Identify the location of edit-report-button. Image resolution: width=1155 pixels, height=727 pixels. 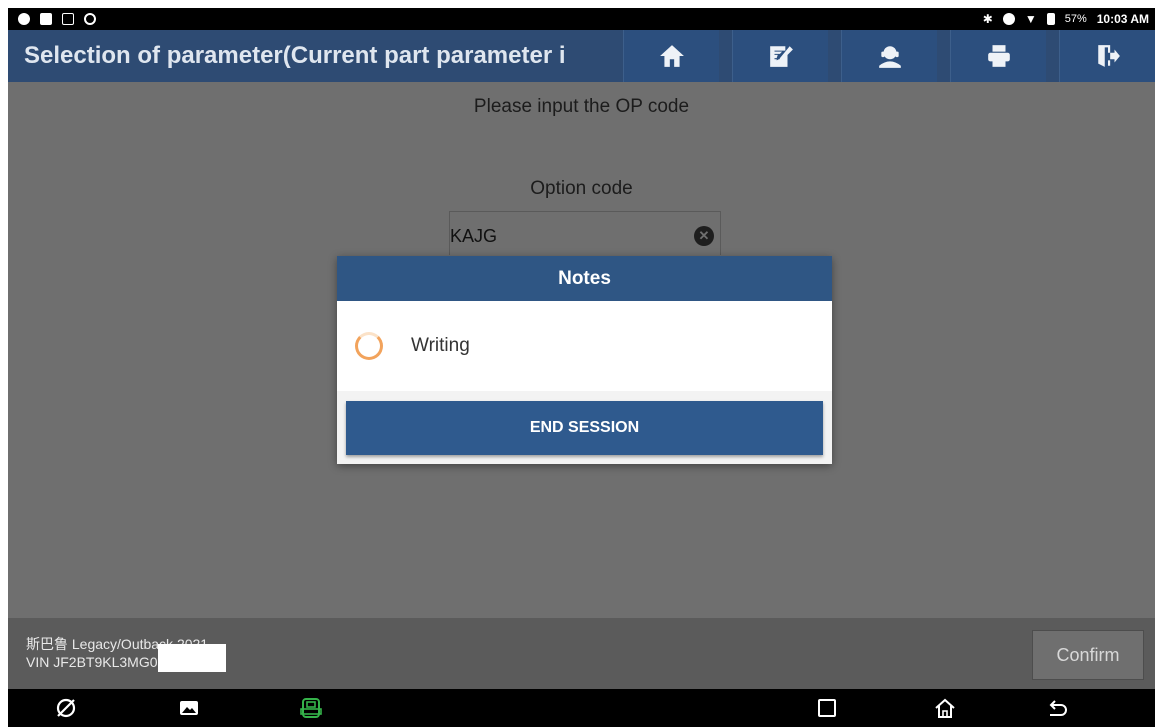
(780, 56).